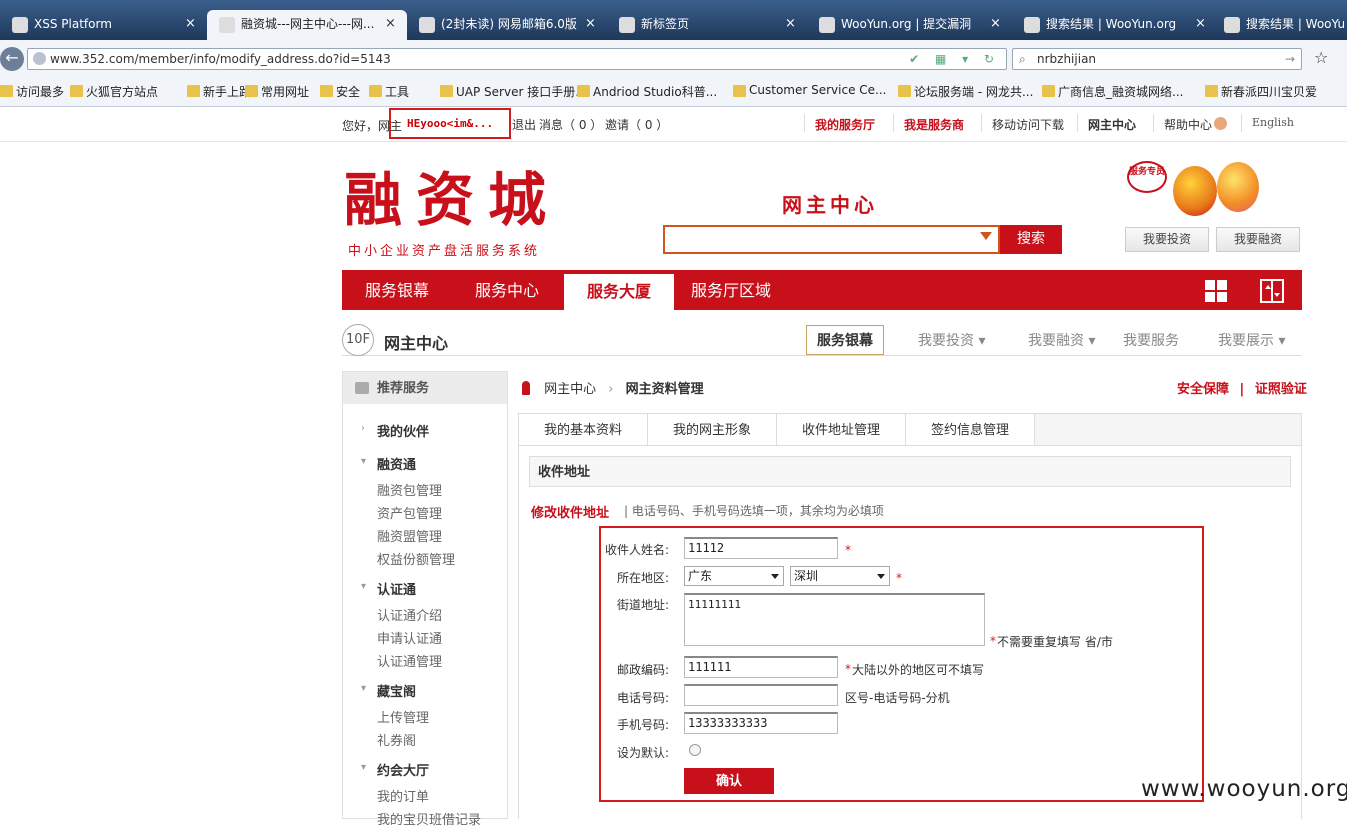 The image size is (1347, 828). What do you see at coordinates (619, 292) in the screenshot?
I see `main-nav-item-active: 服务大厦` at bounding box center [619, 292].